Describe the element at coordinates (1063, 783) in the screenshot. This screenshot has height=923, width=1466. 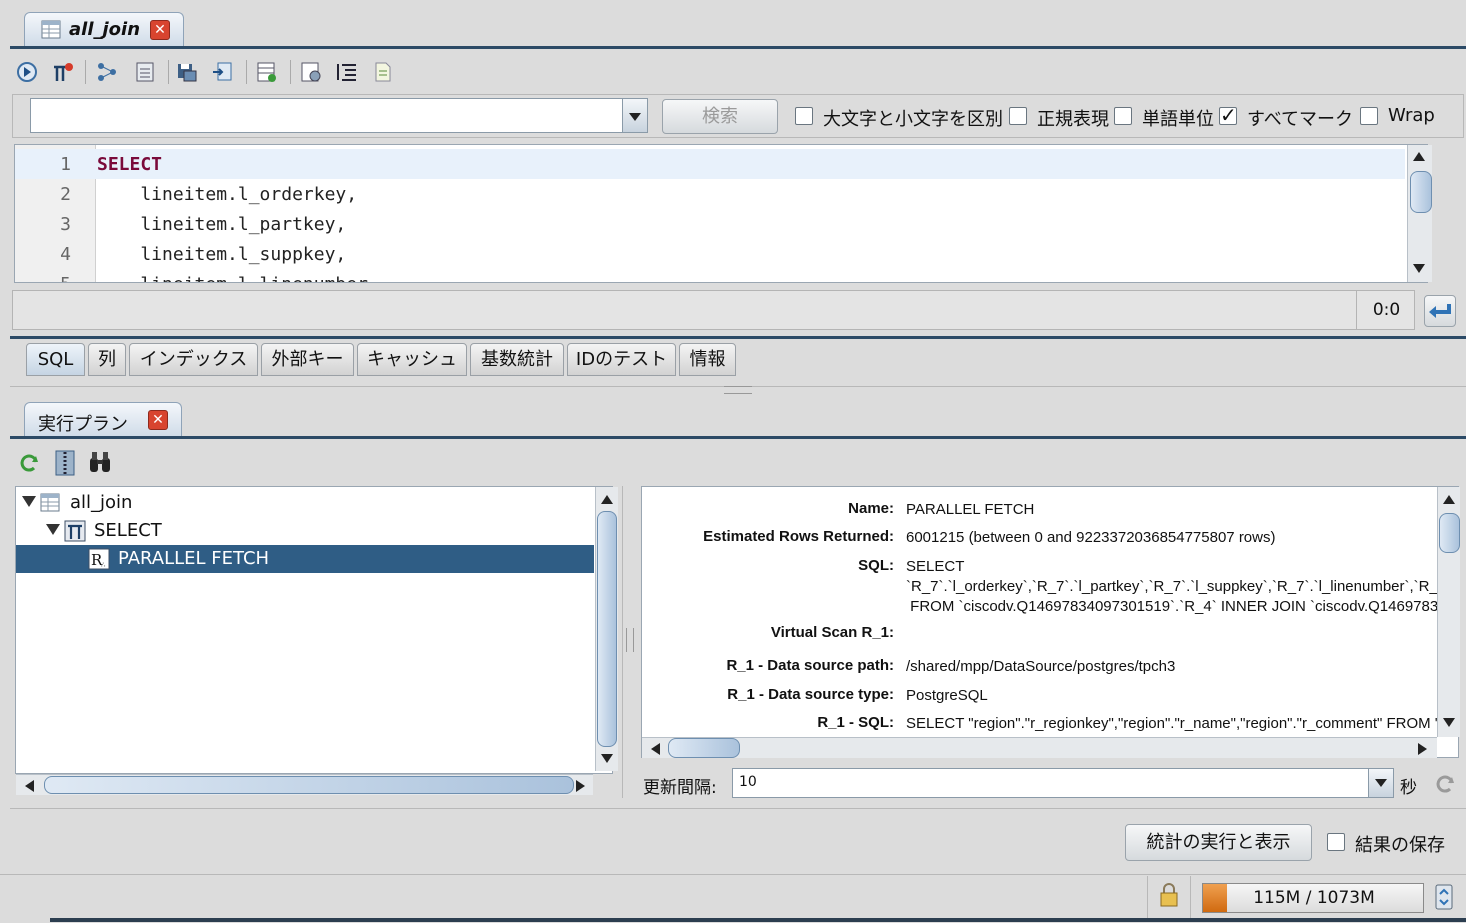
I see `refresh-interval-input: 10` at that location.